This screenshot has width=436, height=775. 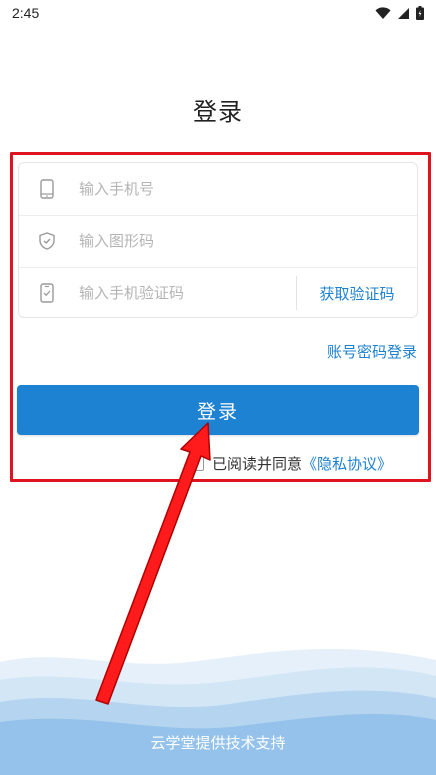 I want to click on phone-input, so click(x=248, y=189).